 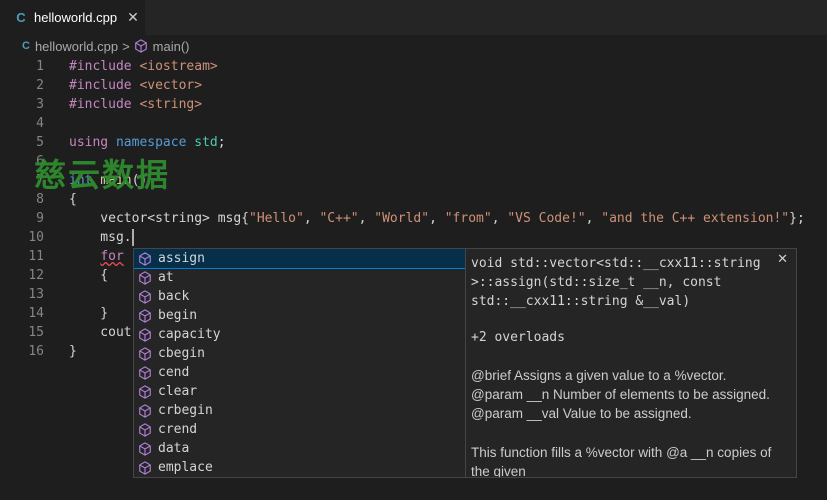 I want to click on suggestion-label: assign, so click(x=181, y=258).